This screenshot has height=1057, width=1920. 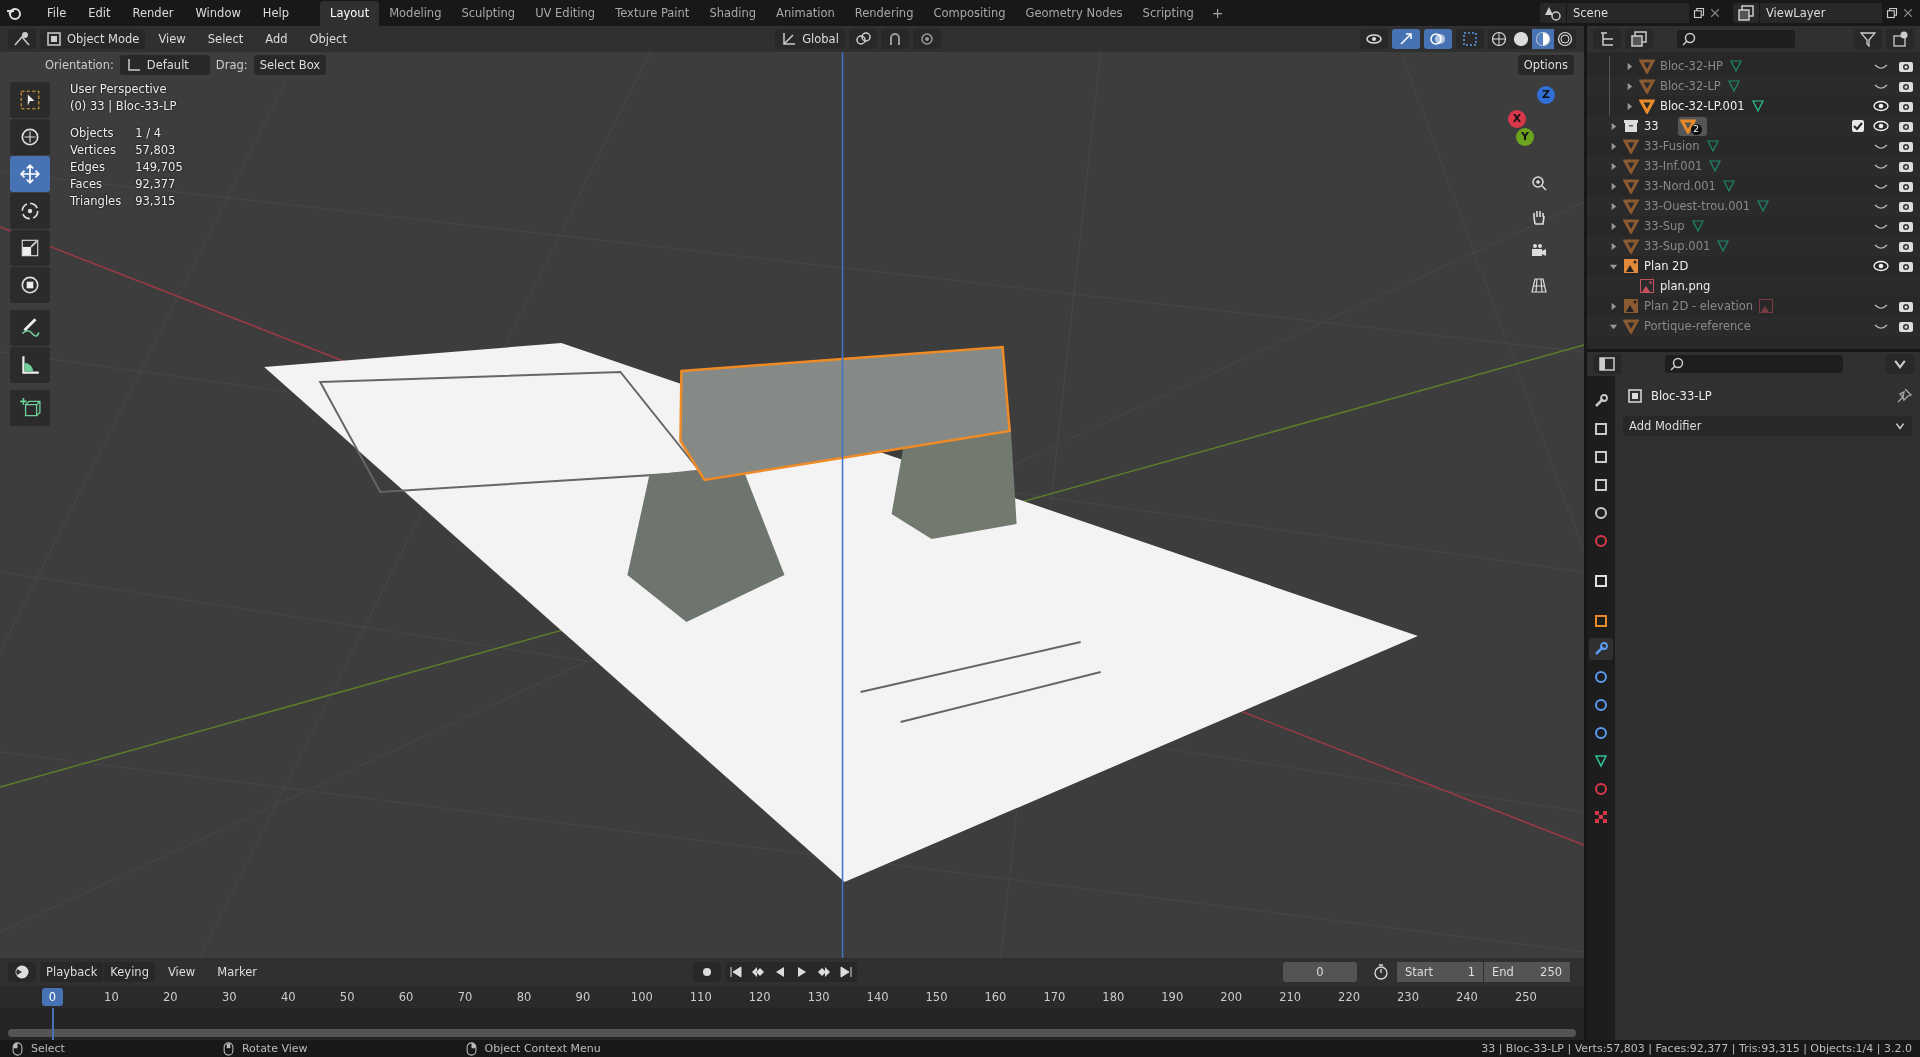 What do you see at coordinates (1672, 146) in the screenshot?
I see `object-name: 33-Fusion` at bounding box center [1672, 146].